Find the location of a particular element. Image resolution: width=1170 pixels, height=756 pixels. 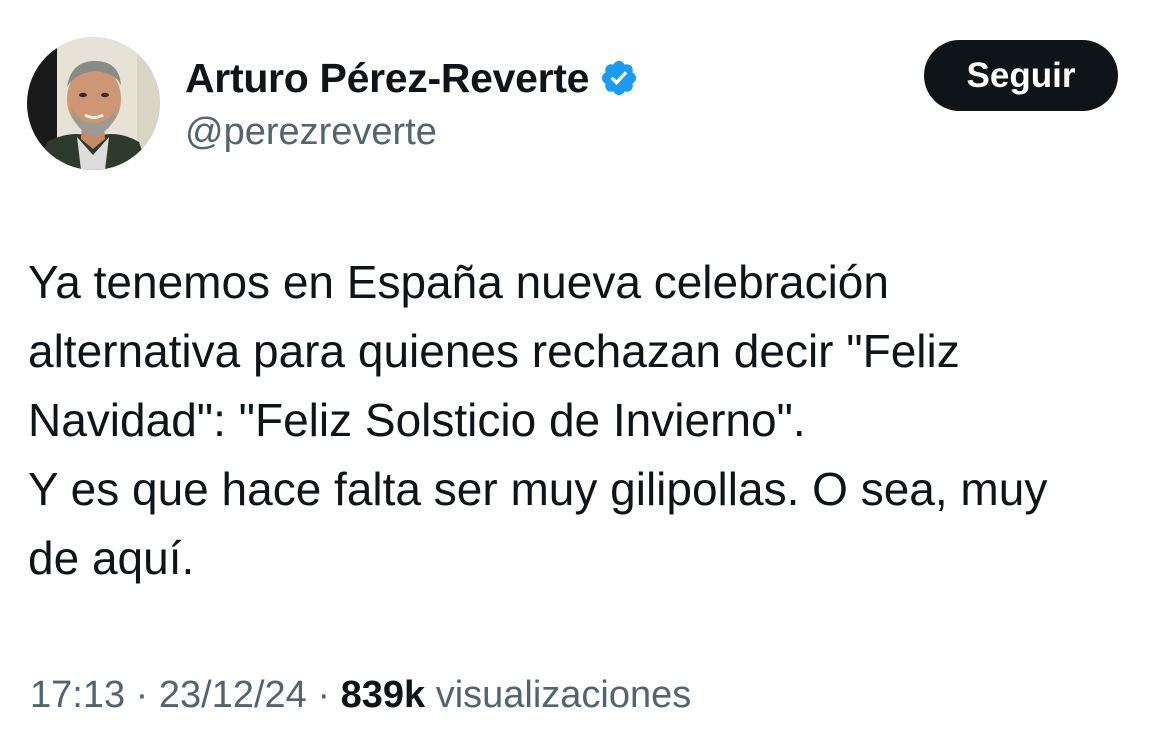

tweet-text-line: Ya tenemos en España nueva celebración is located at coordinates (458, 282).